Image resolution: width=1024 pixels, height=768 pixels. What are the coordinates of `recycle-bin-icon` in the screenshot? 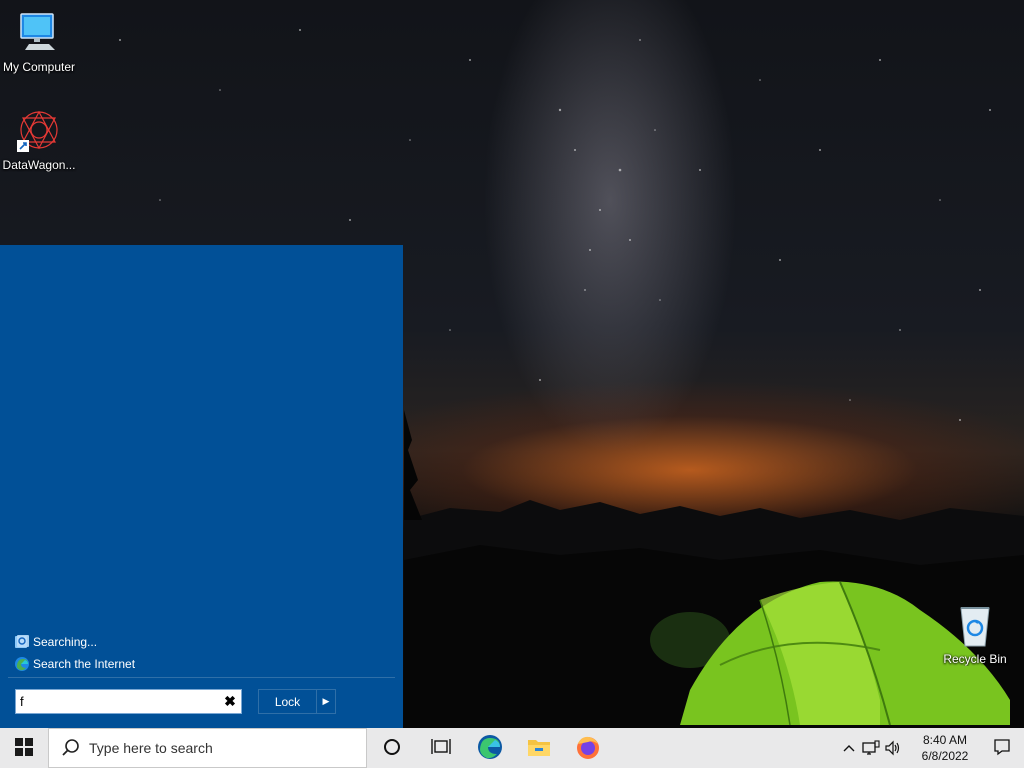 It's located at (975, 626).